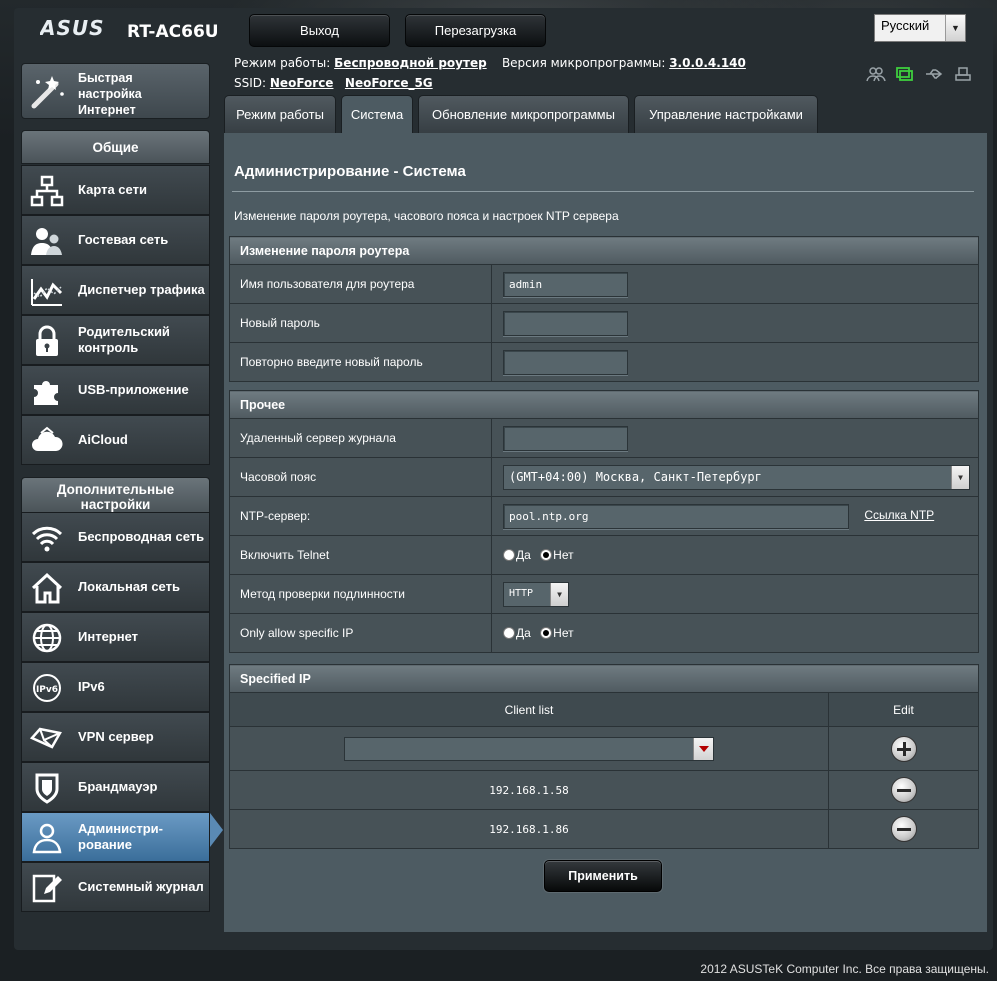  I want to click on operation-mode-link: Беспроводной роутер, so click(410, 63).